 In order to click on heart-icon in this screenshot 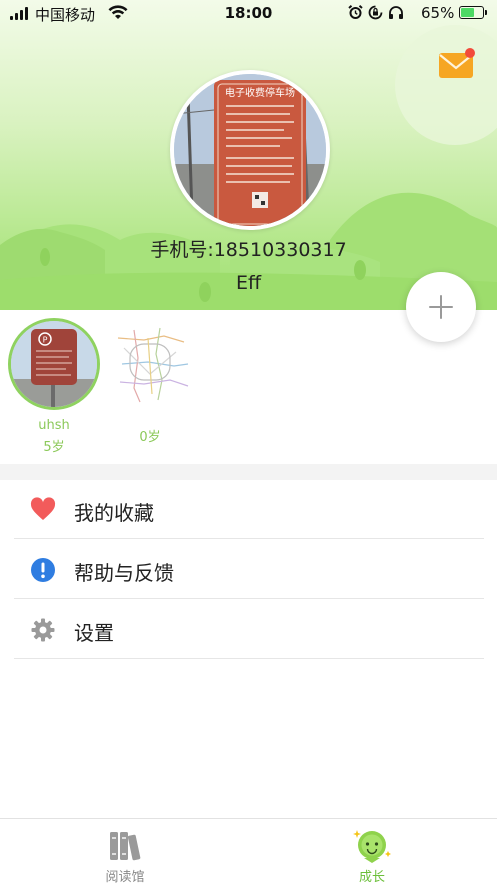, I will do `click(43, 508)`.